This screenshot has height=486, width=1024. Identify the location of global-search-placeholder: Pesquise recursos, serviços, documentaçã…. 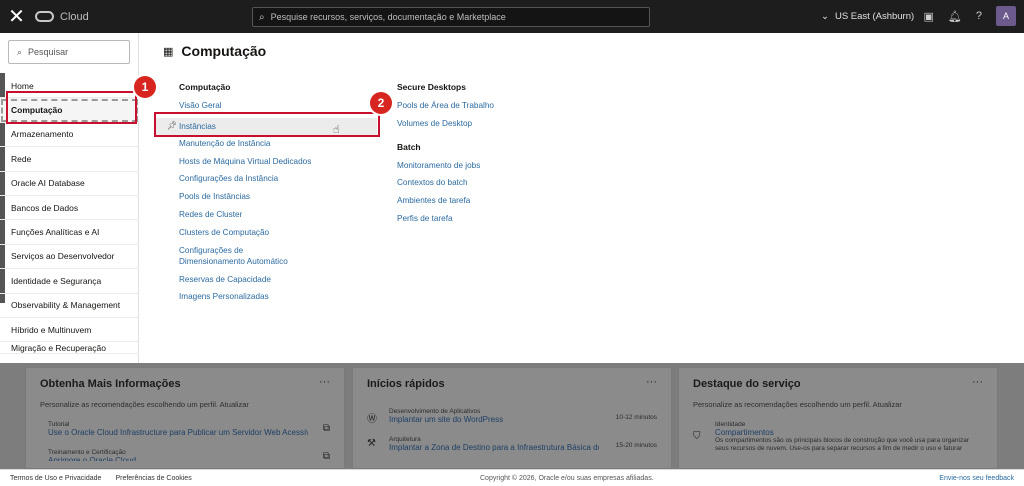
(388, 17).